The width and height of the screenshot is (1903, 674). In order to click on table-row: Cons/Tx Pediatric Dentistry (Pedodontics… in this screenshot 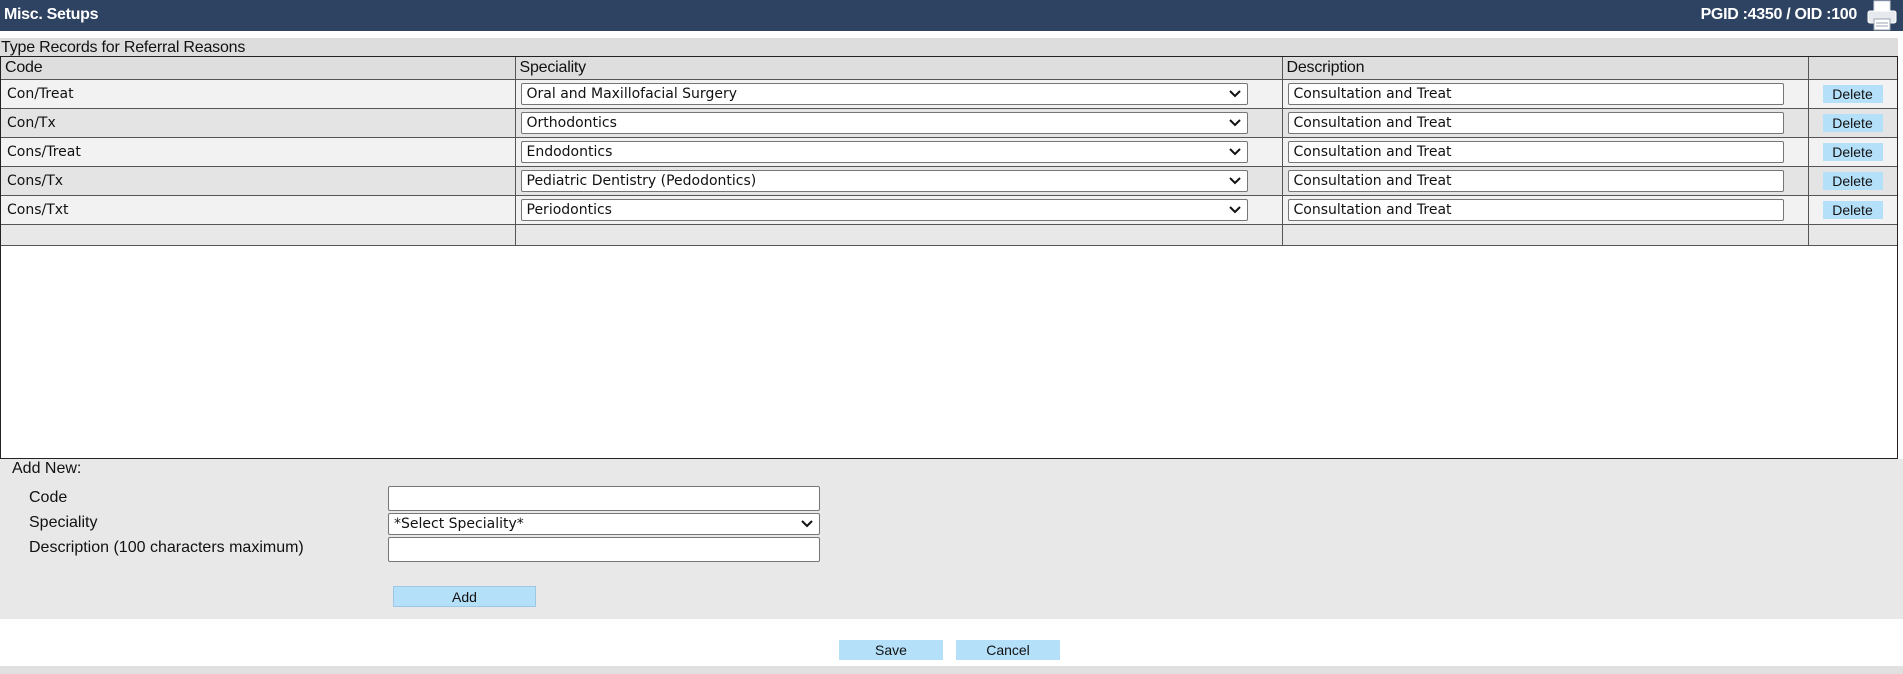, I will do `click(949, 181)`.